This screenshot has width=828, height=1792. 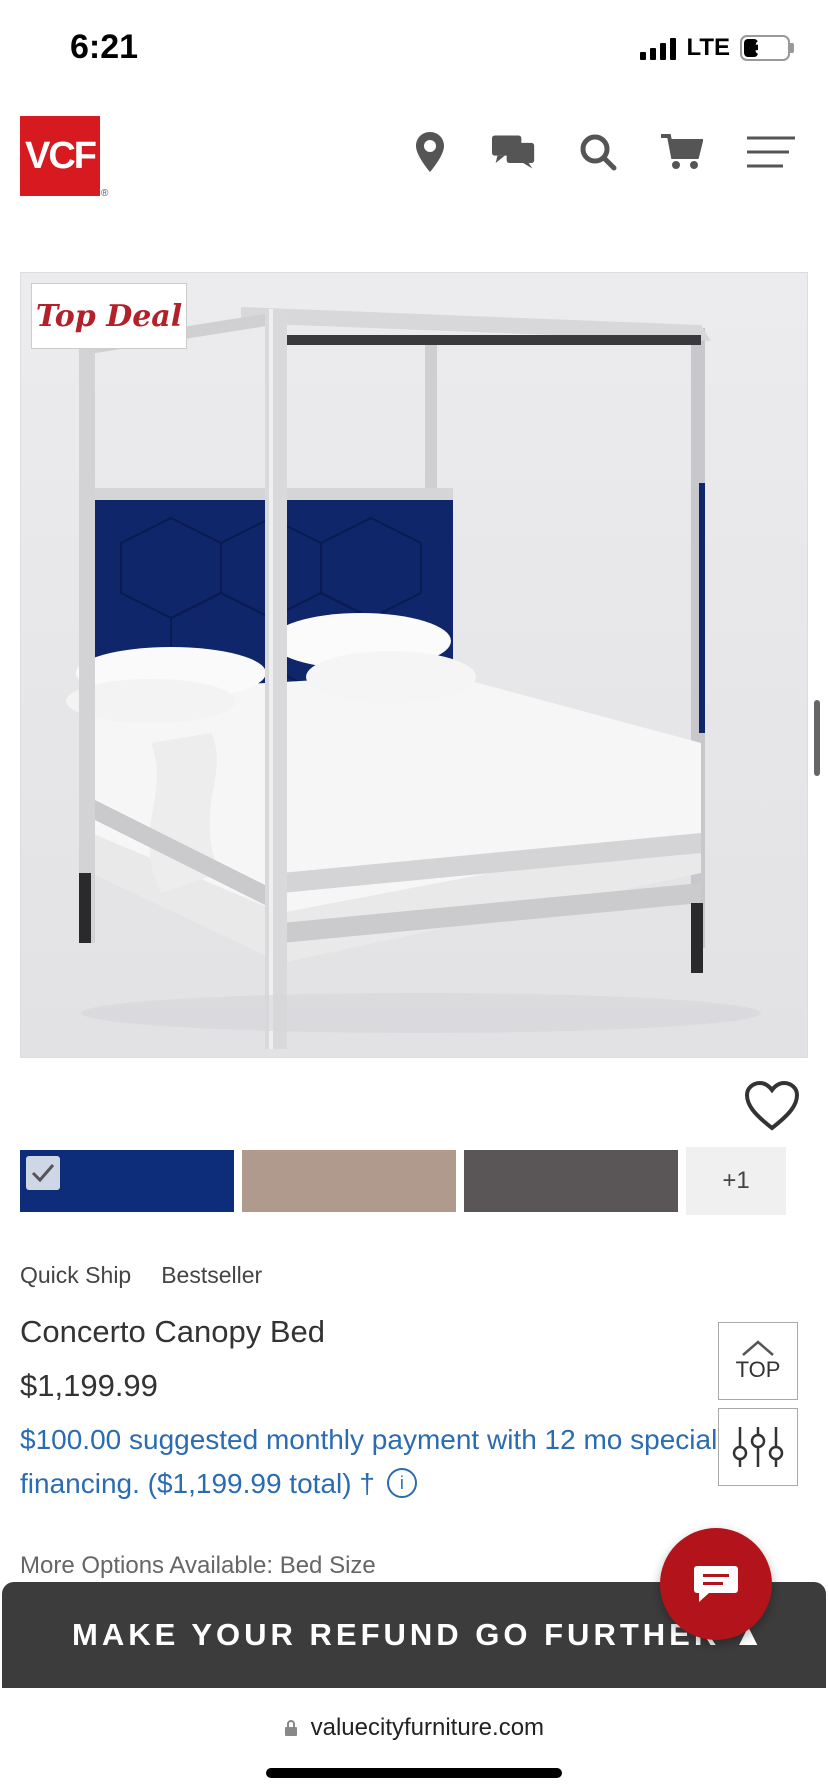 What do you see at coordinates (401, 1483) in the screenshot?
I see `info-icon: i` at bounding box center [401, 1483].